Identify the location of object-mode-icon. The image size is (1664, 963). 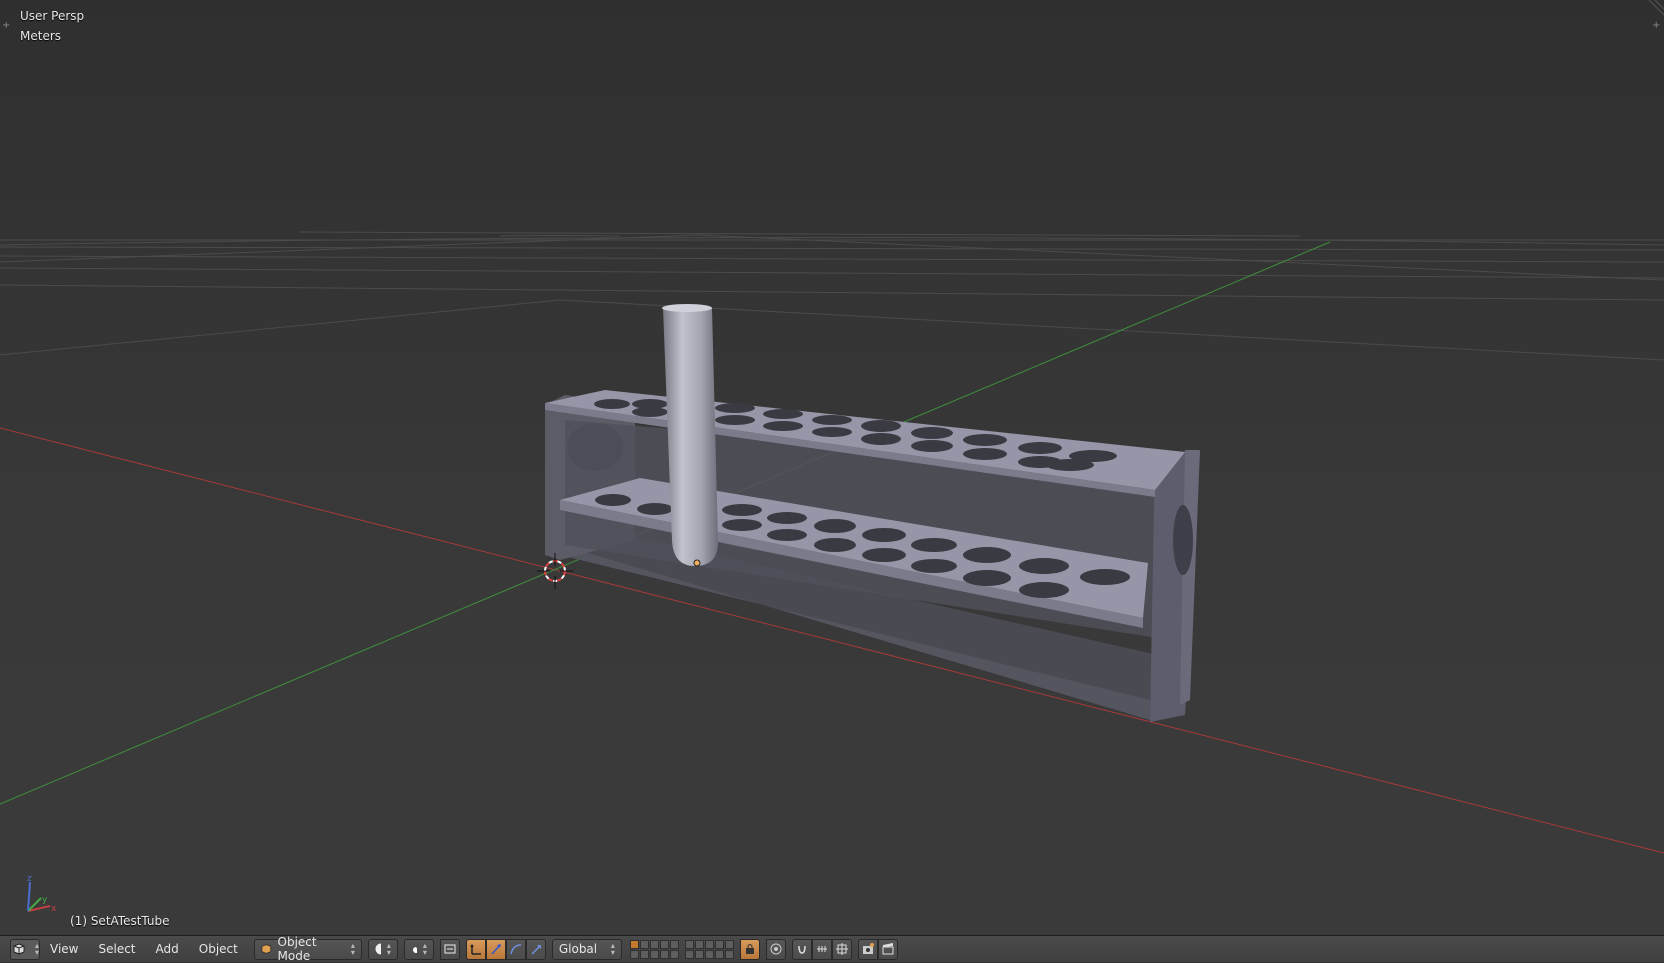
(266, 949).